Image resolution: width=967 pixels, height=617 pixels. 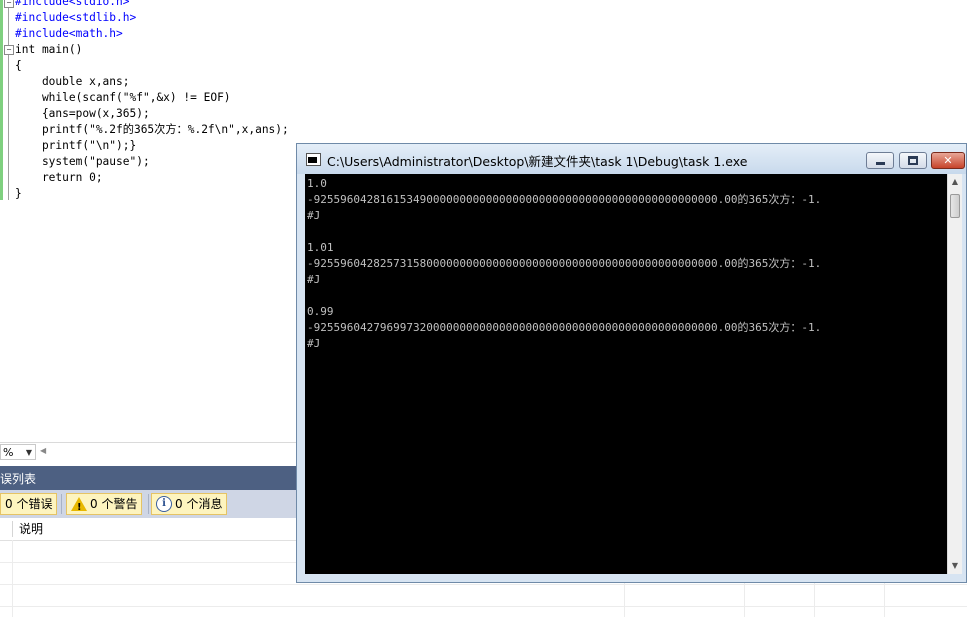 I want to click on code-line: while(scanf("%f",&x) != EOF), so click(x=152, y=98).